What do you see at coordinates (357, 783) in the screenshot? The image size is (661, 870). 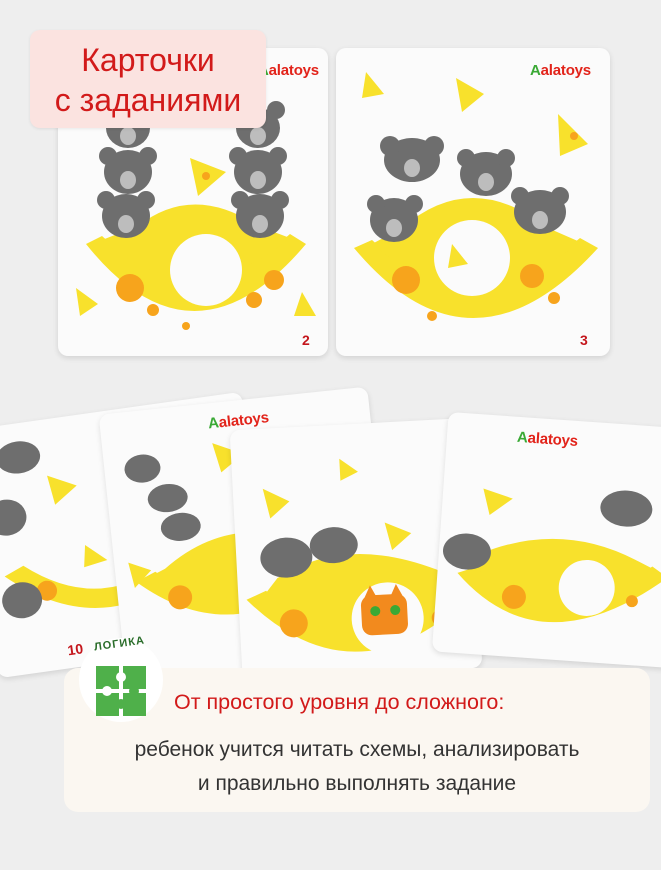 I see `description-line-2: и правильно выполнять задание` at bounding box center [357, 783].